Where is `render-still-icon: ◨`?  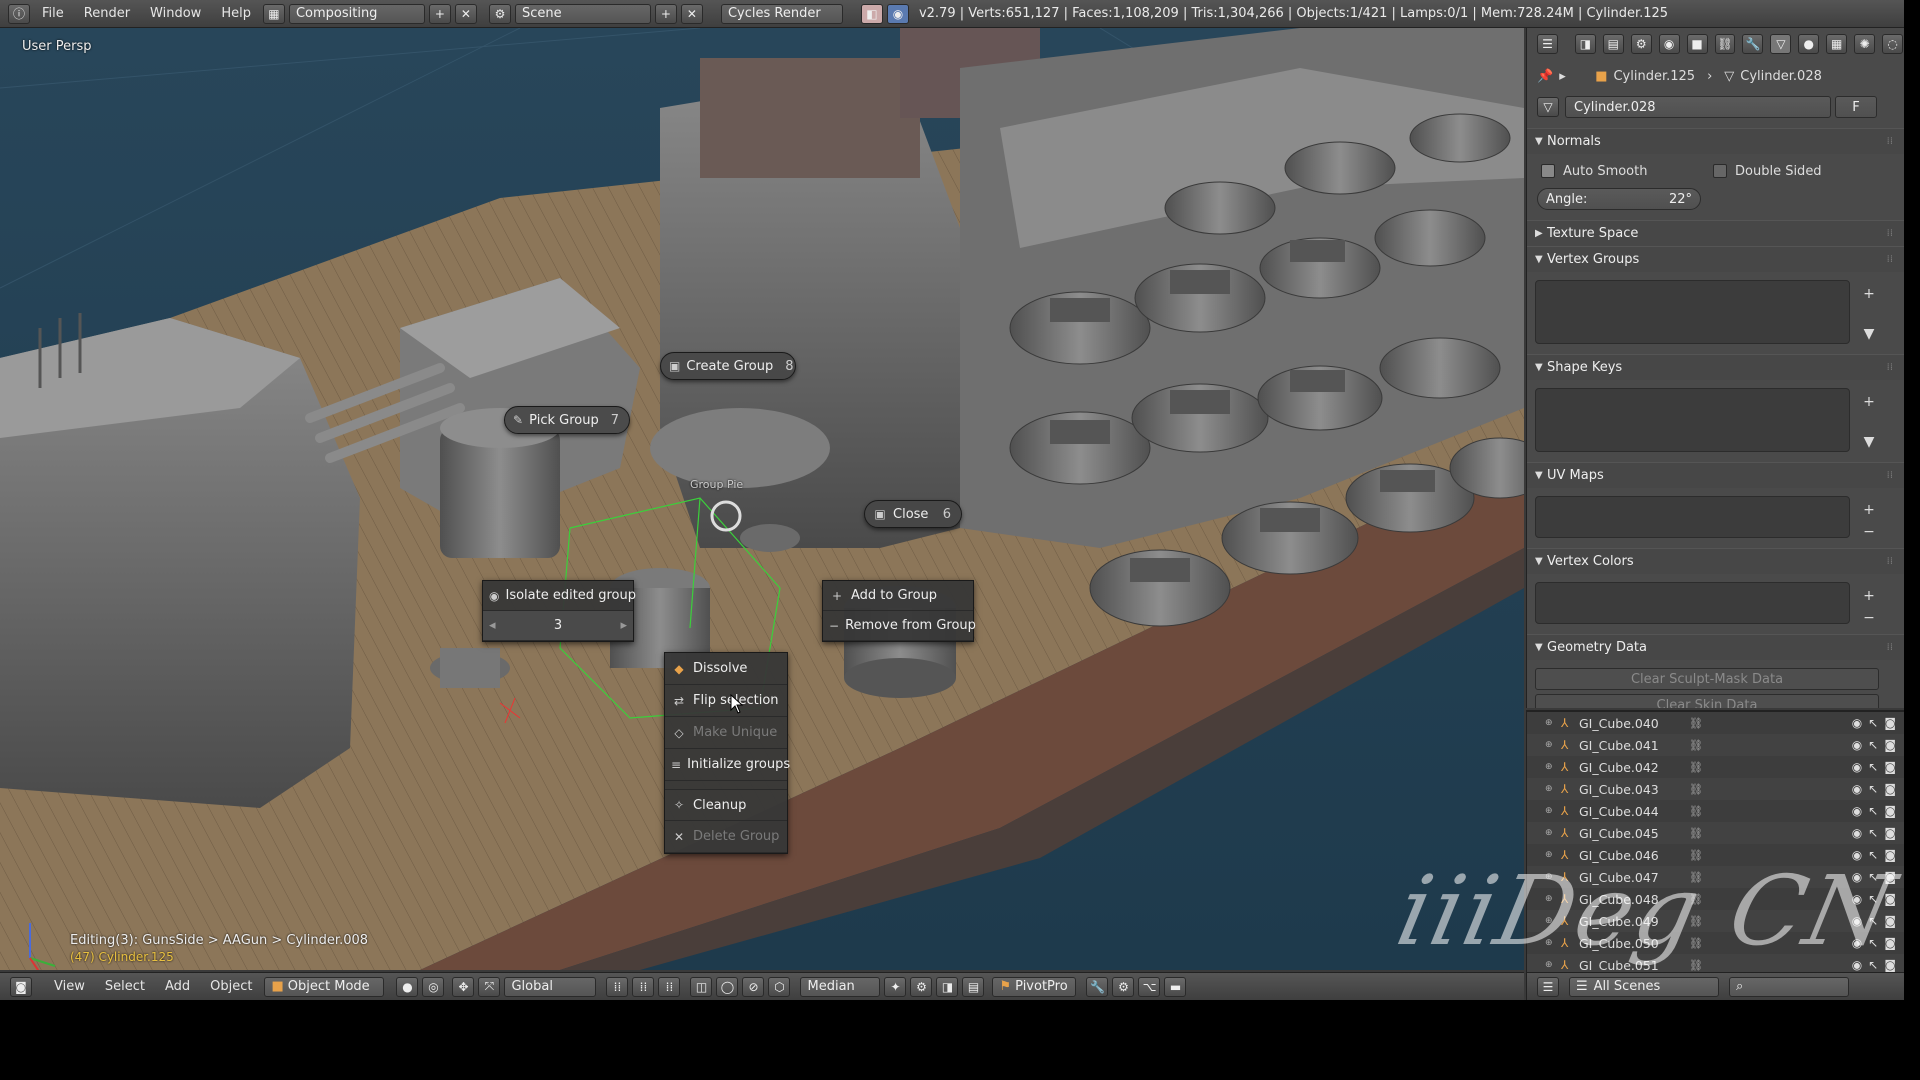 render-still-icon: ◨ is located at coordinates (947, 986).